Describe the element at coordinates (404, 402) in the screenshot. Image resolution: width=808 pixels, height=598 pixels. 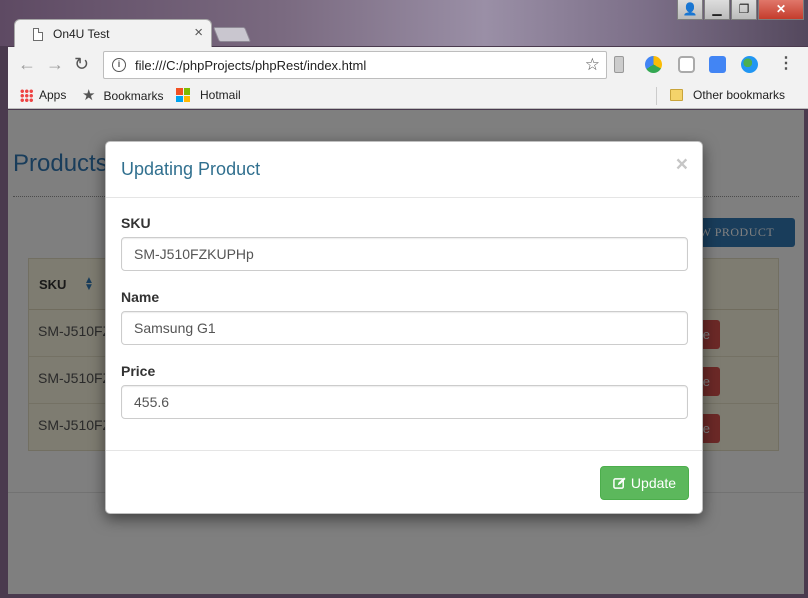
I see `price-input` at that location.